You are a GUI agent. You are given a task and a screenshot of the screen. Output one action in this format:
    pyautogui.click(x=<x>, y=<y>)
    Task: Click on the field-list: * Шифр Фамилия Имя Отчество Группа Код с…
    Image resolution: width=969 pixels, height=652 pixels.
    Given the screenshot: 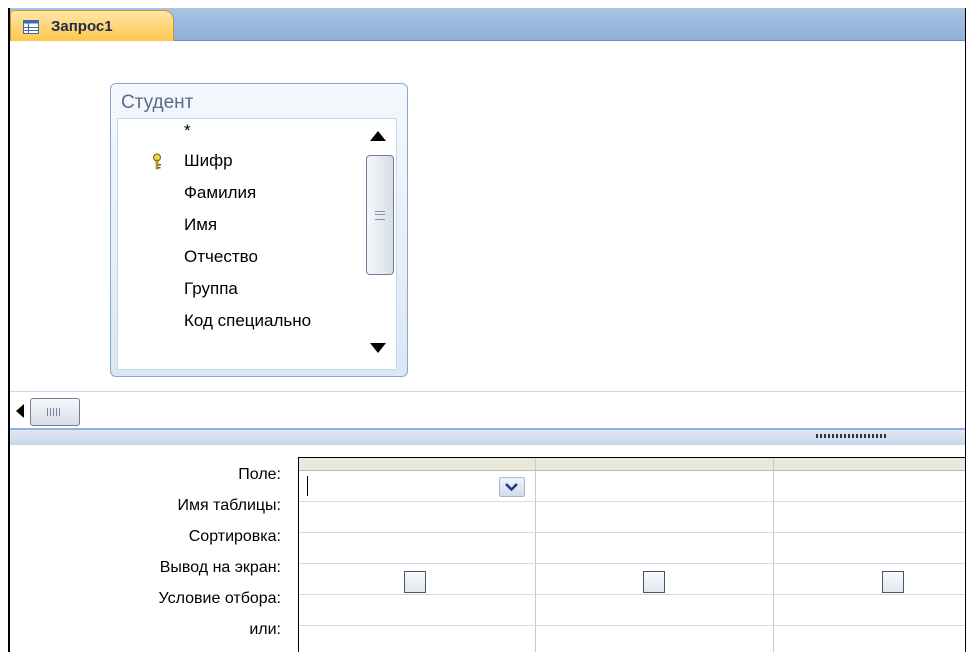 What is the action you would take?
    pyautogui.click(x=257, y=244)
    